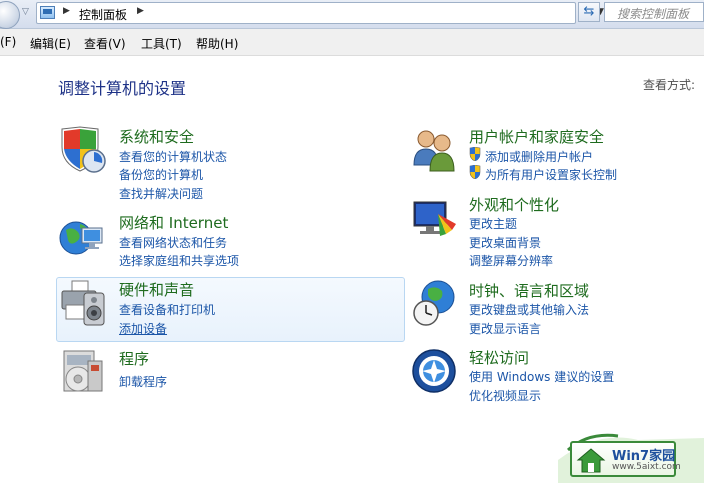  What do you see at coordinates (179, 260) in the screenshot?
I see `link-homegroup-sharing: 选择家庭组和共享选项` at bounding box center [179, 260].